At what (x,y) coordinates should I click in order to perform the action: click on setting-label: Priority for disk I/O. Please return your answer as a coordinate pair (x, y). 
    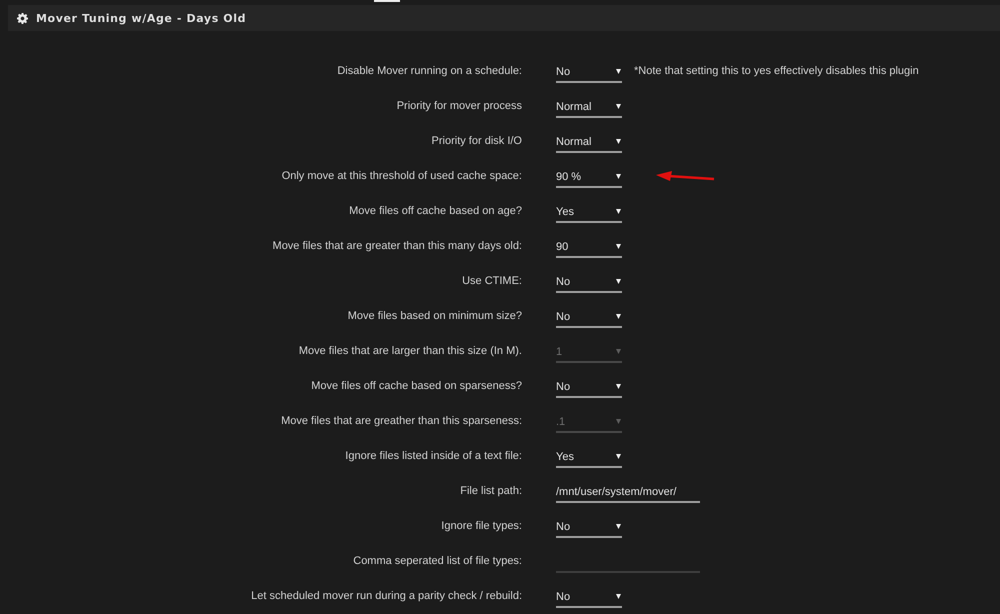
    Looking at the image, I should click on (476, 141).